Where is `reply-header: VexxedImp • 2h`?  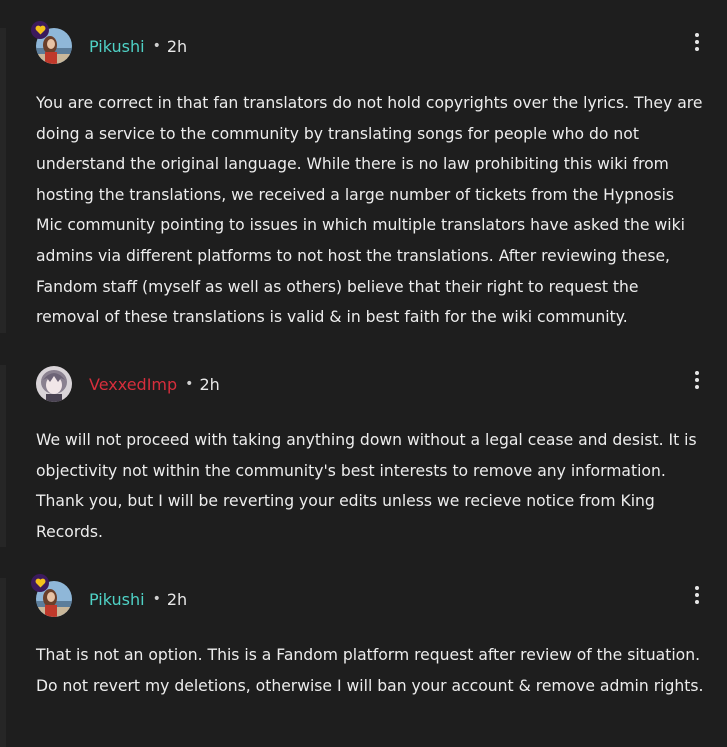 reply-header: VexxedImp • 2h is located at coordinates (154, 384).